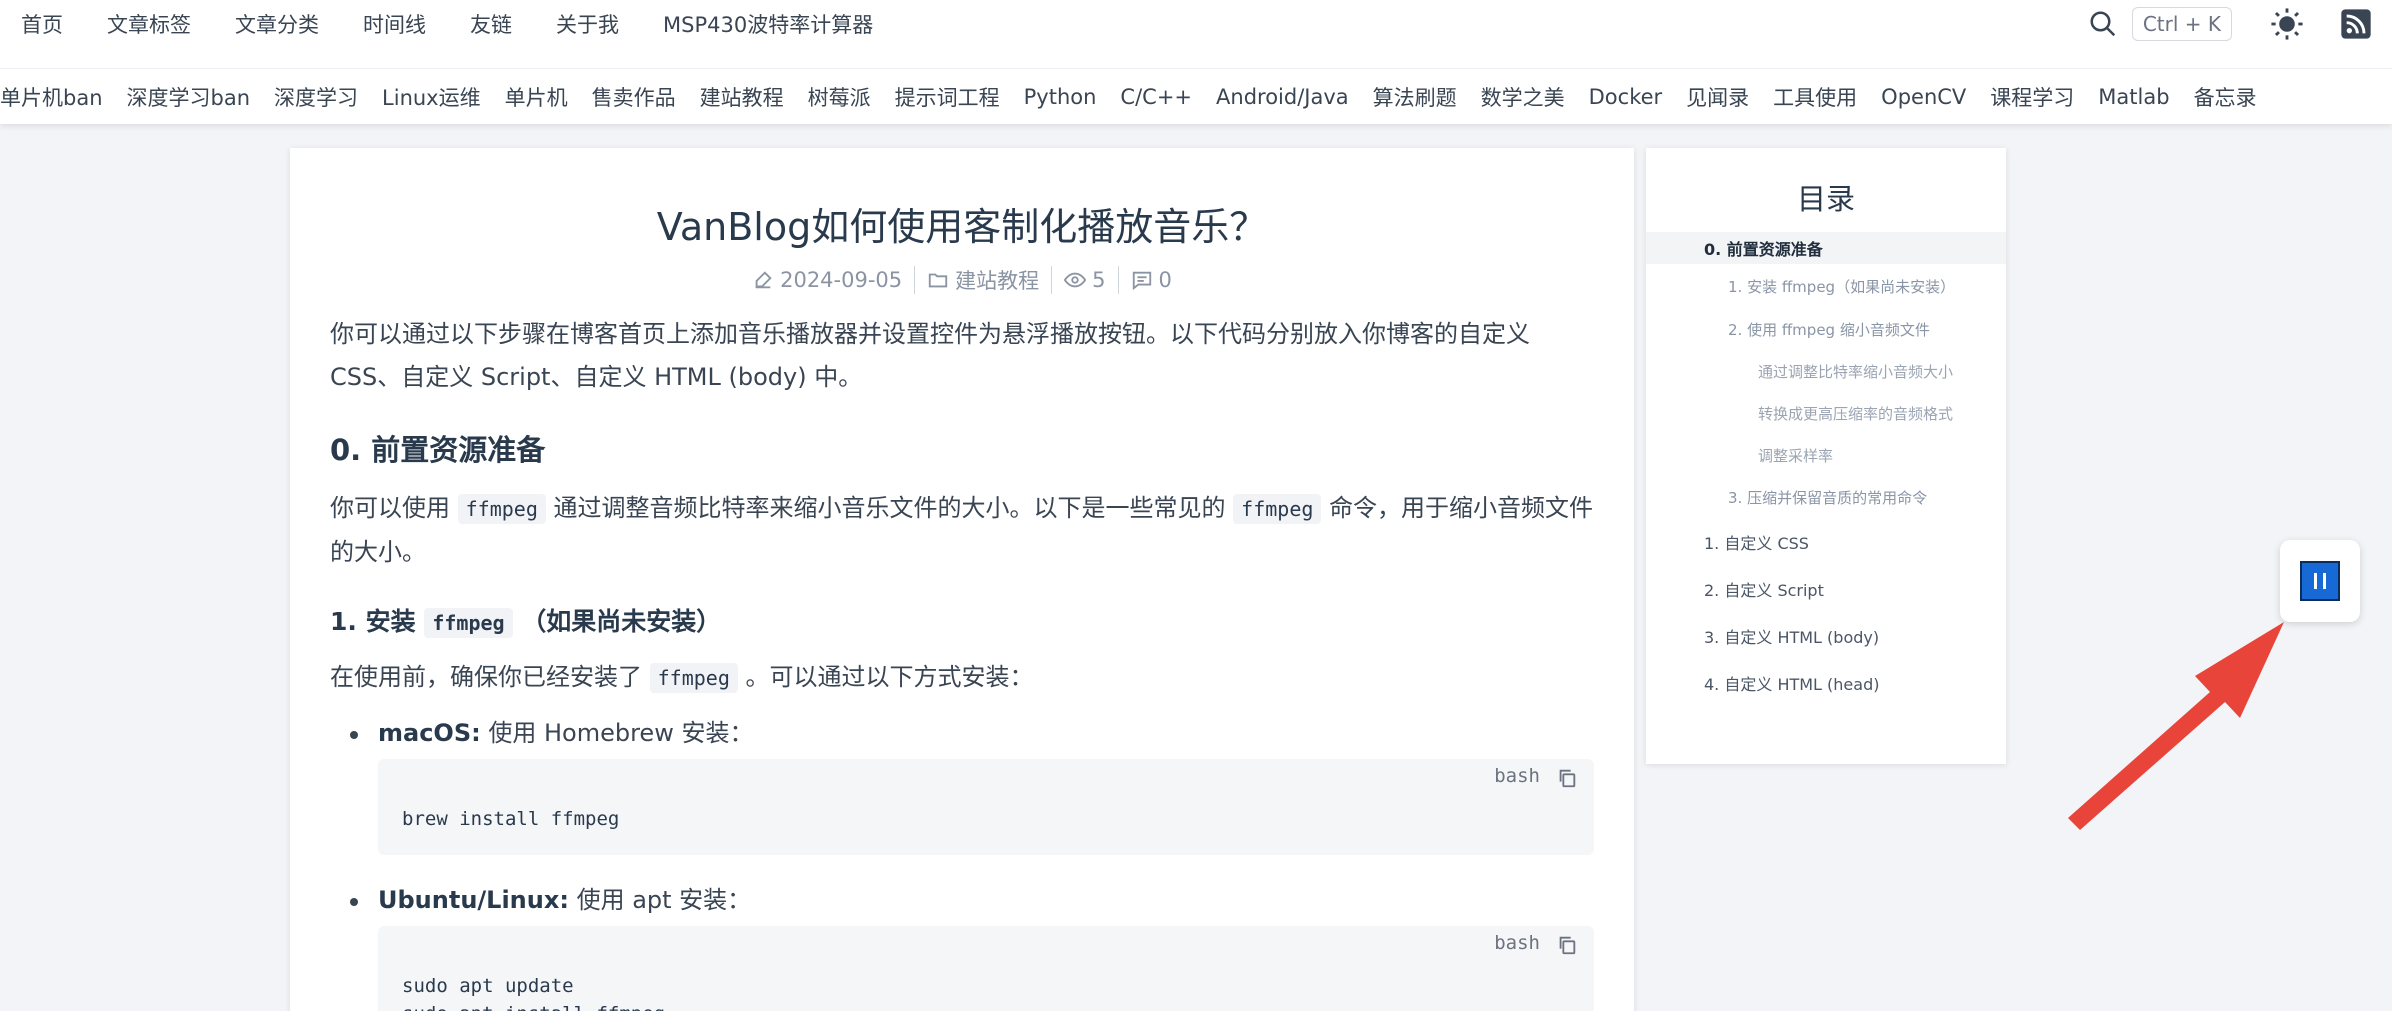 The image size is (2392, 1011). I want to click on prep-text: 你可以使用, so click(390, 508).